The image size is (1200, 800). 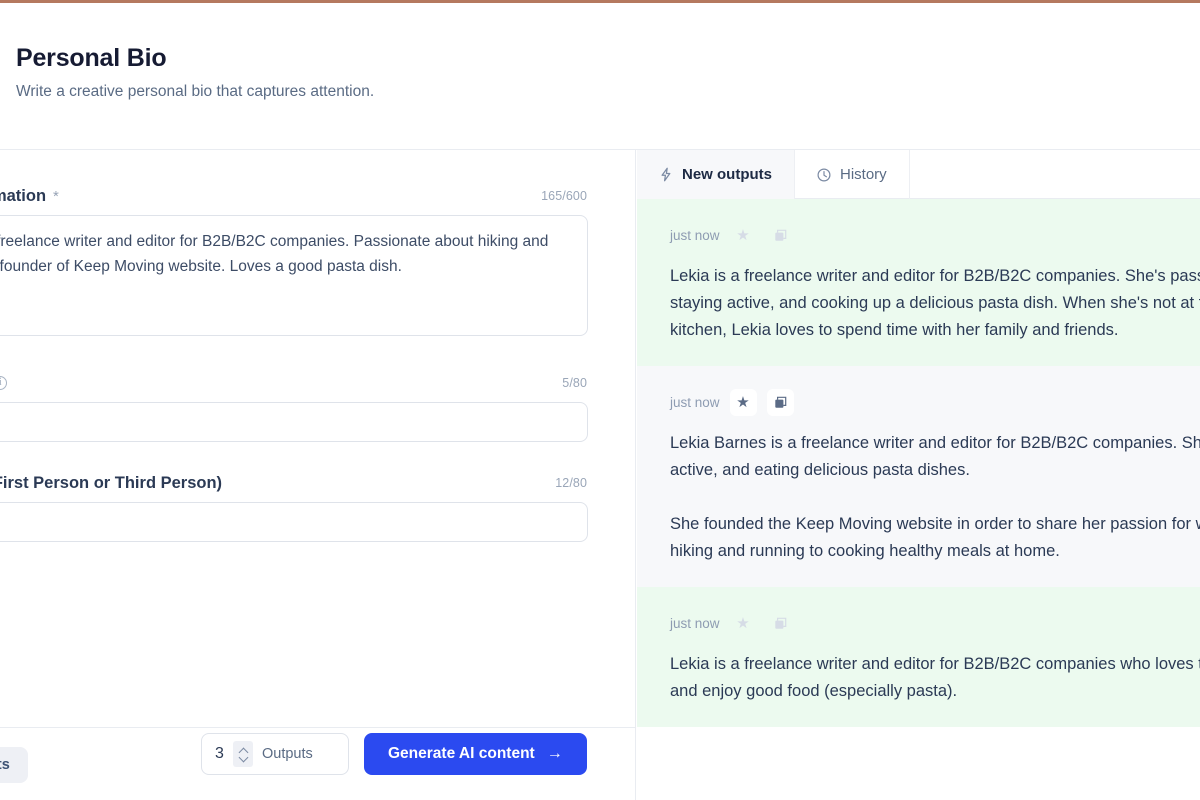 What do you see at coordinates (23, 195) in the screenshot?
I see `field-label-text: Personal Information` at bounding box center [23, 195].